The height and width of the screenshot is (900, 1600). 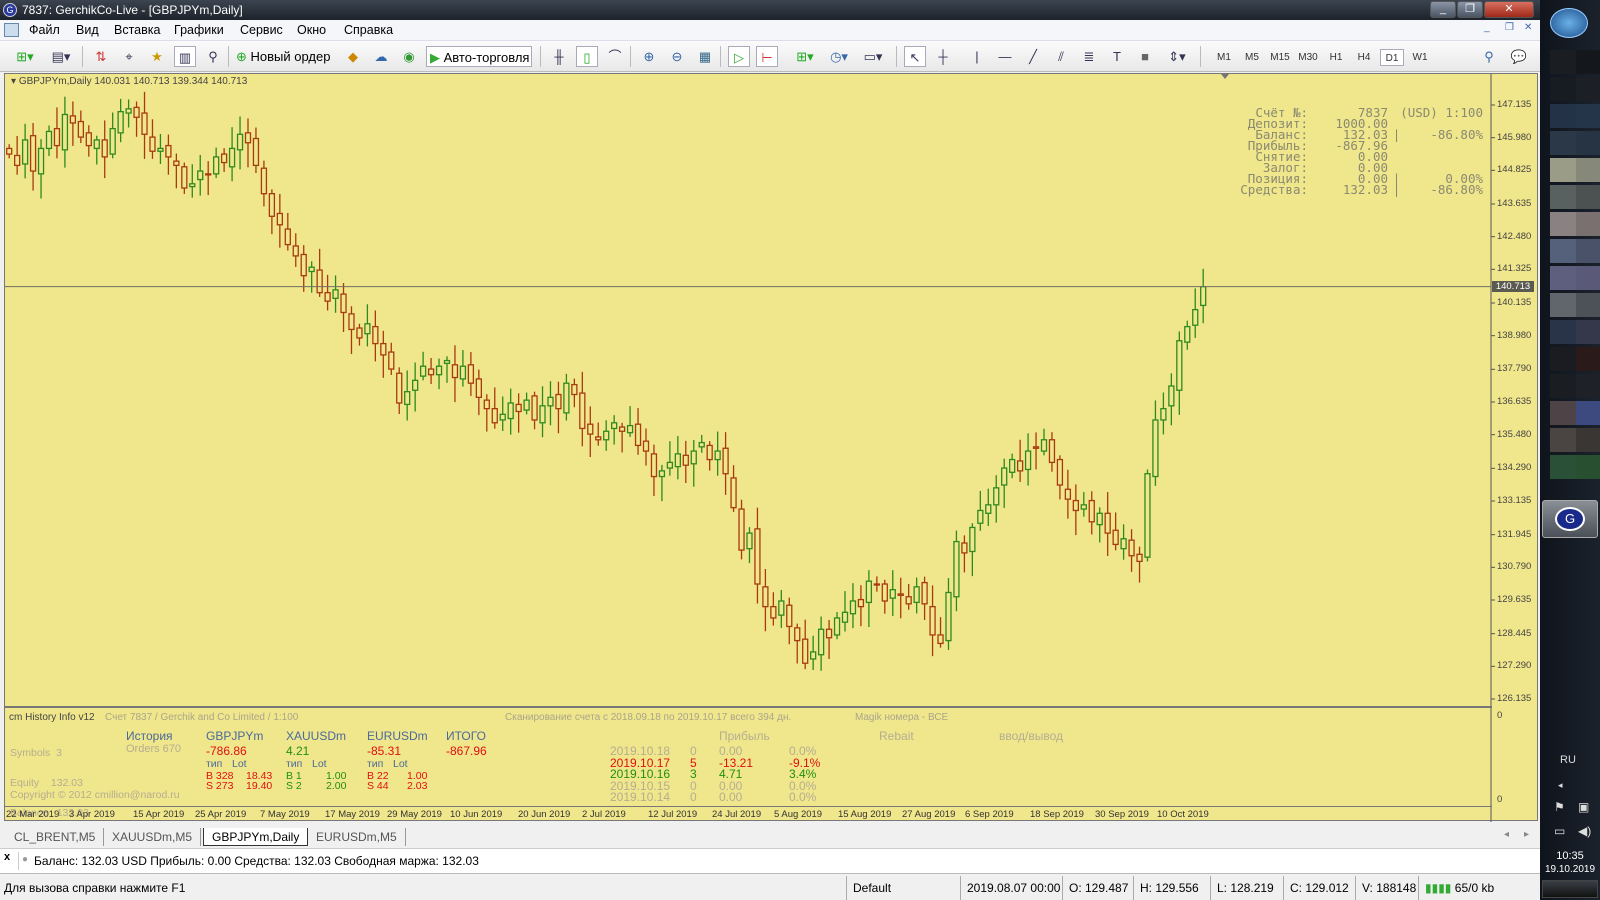 I want to click on tray-expand-icon: ◂, so click(x=1560, y=785).